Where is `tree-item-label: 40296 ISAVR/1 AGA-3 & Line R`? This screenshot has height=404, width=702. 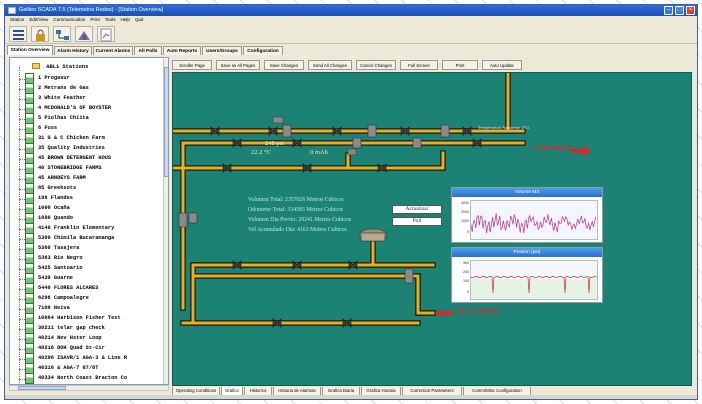
tree-item-label: 40296 ISAVR/1 AGA-3 & Line R is located at coordinates (83, 358).